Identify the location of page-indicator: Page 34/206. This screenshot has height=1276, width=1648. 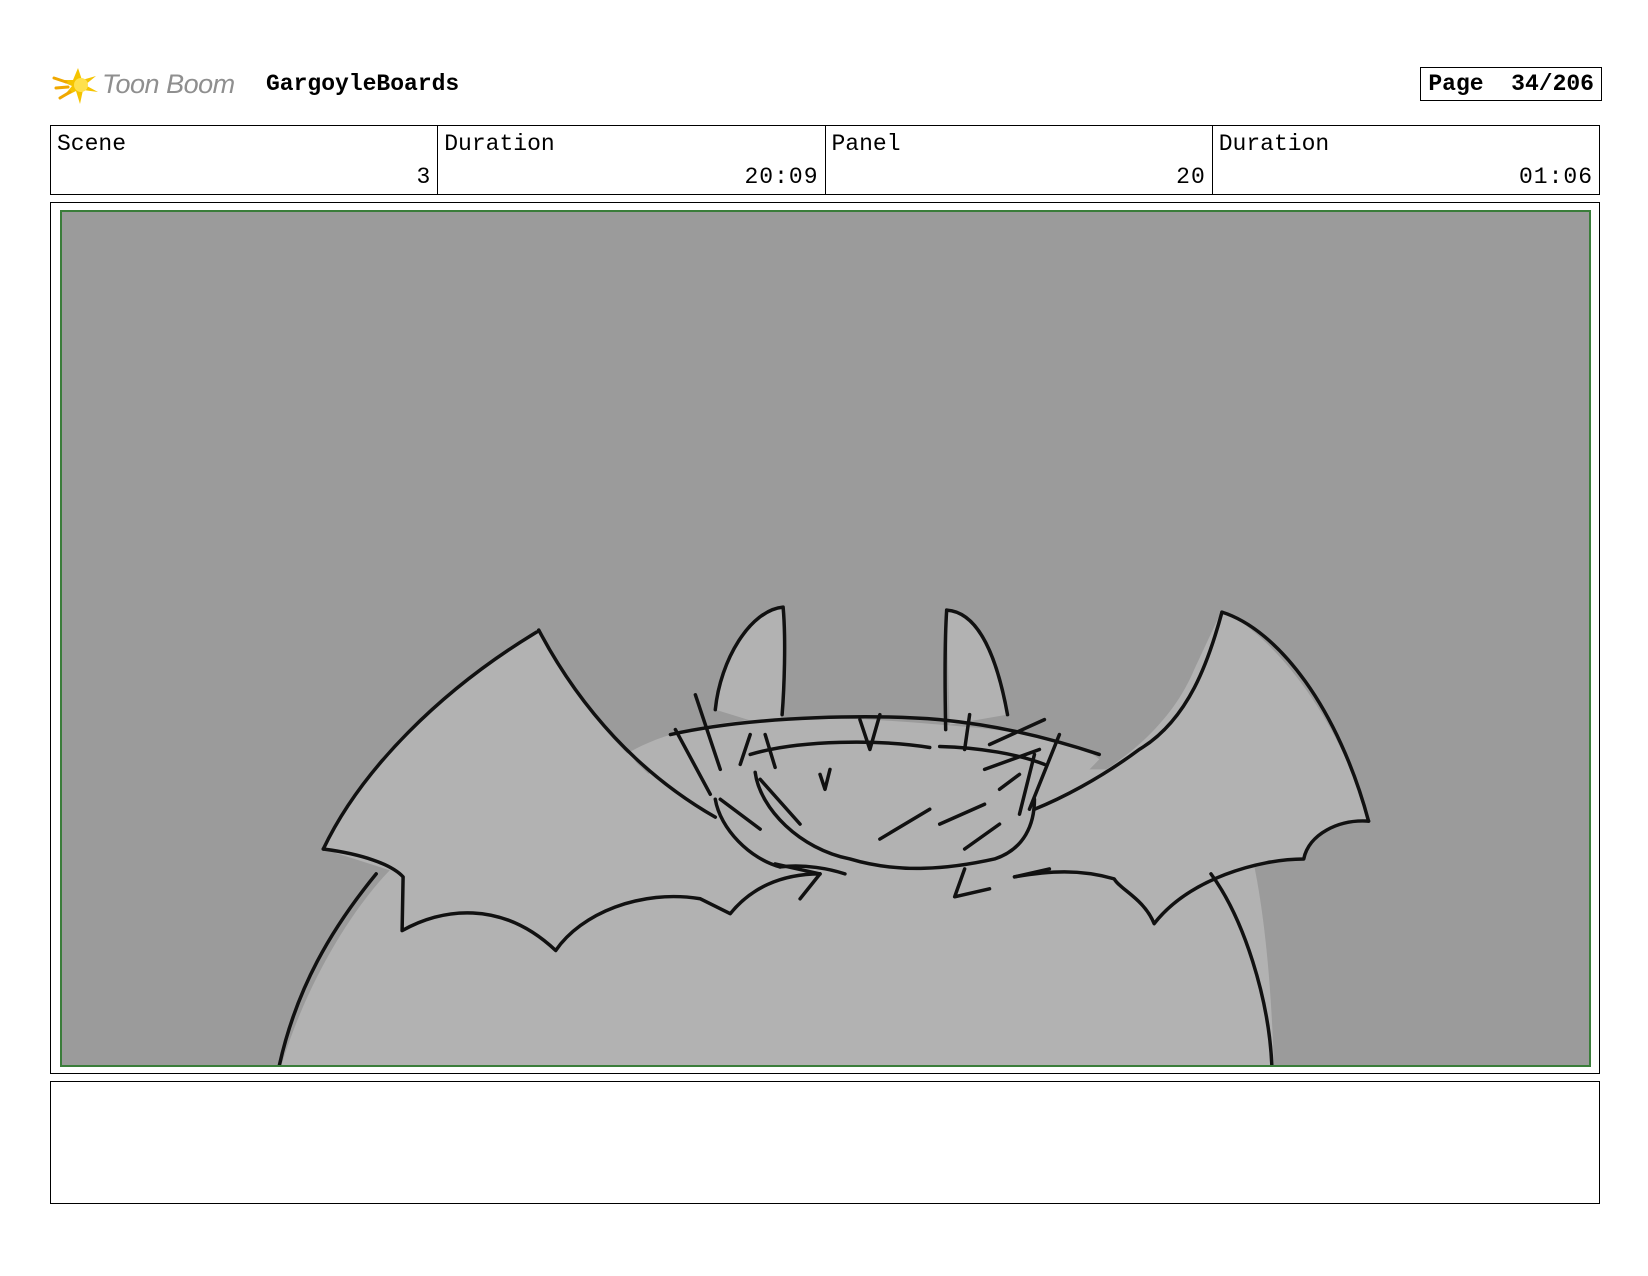
(1511, 84).